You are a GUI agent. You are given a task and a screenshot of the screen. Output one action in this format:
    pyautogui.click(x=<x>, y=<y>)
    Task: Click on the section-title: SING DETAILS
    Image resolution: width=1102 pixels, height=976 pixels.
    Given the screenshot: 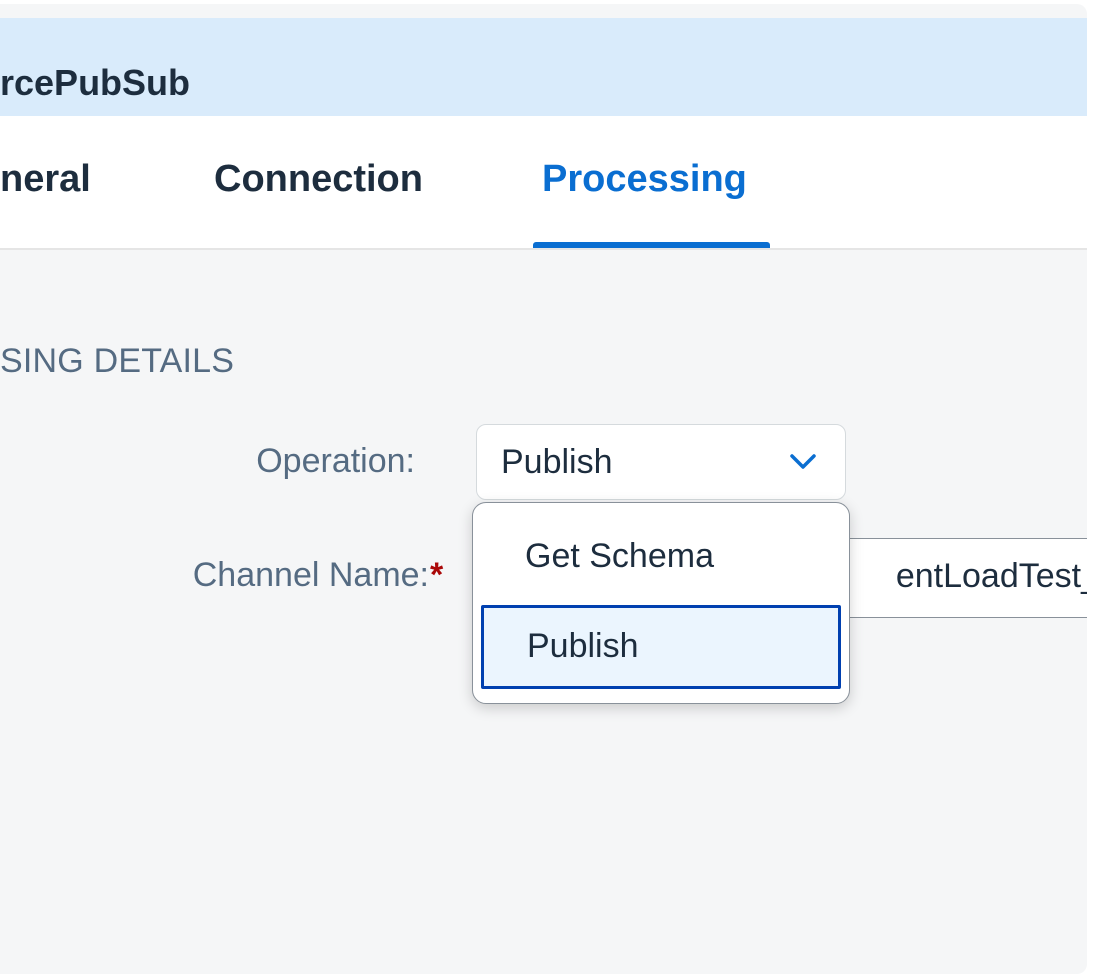 What is the action you would take?
    pyautogui.click(x=117, y=361)
    